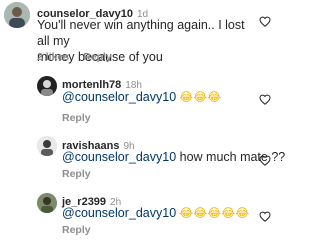 This screenshot has height=240, width=320. I want to click on likes-count: 2 likes, so click(53, 57).